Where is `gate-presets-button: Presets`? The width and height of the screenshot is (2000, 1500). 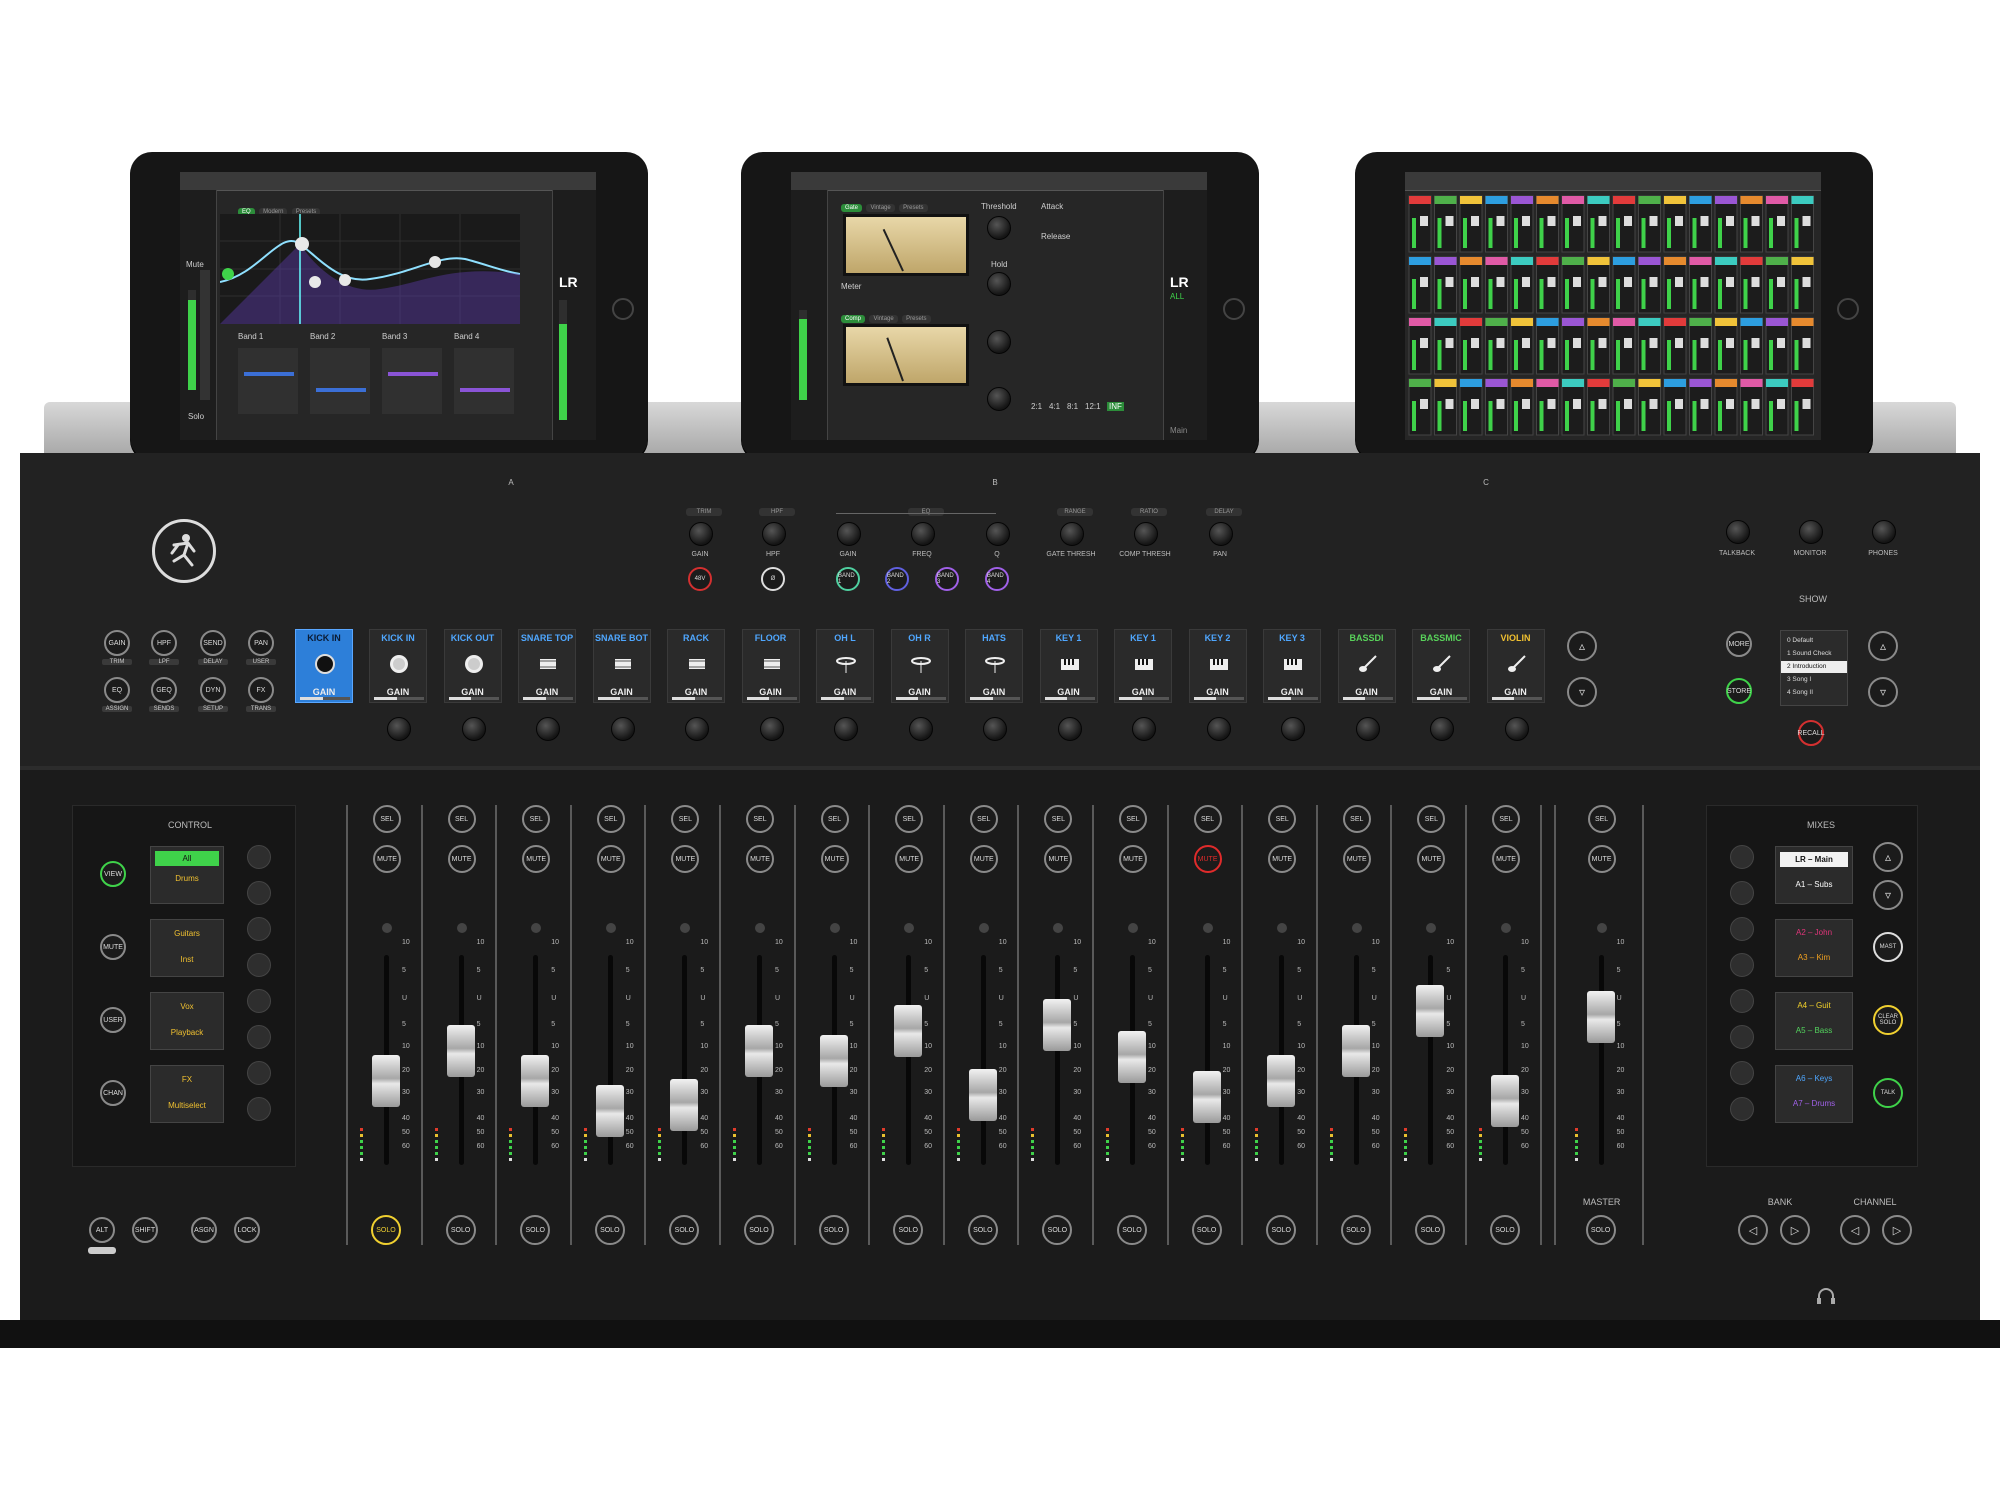
gate-presets-button: Presets is located at coordinates (913, 208).